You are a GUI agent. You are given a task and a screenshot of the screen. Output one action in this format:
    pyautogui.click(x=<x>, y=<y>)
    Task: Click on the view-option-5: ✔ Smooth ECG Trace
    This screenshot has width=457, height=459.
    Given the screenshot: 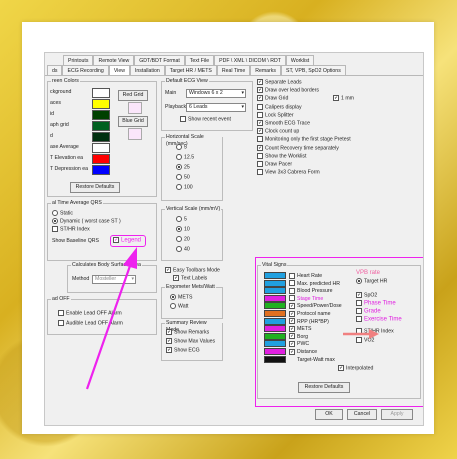 What is the action you would take?
    pyautogui.click(x=283, y=123)
    